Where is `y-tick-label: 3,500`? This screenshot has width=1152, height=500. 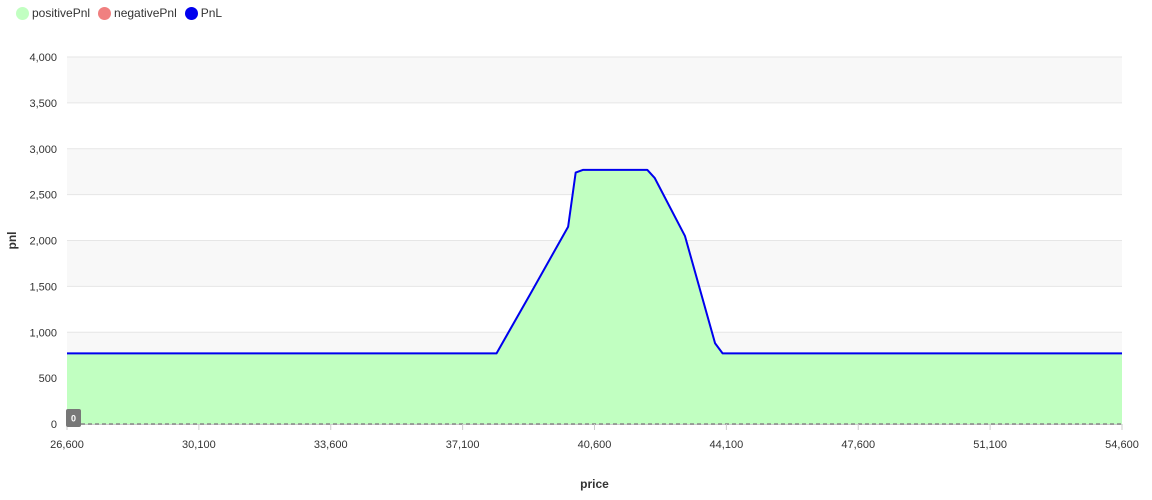
y-tick-label: 3,500 is located at coordinates (43, 104).